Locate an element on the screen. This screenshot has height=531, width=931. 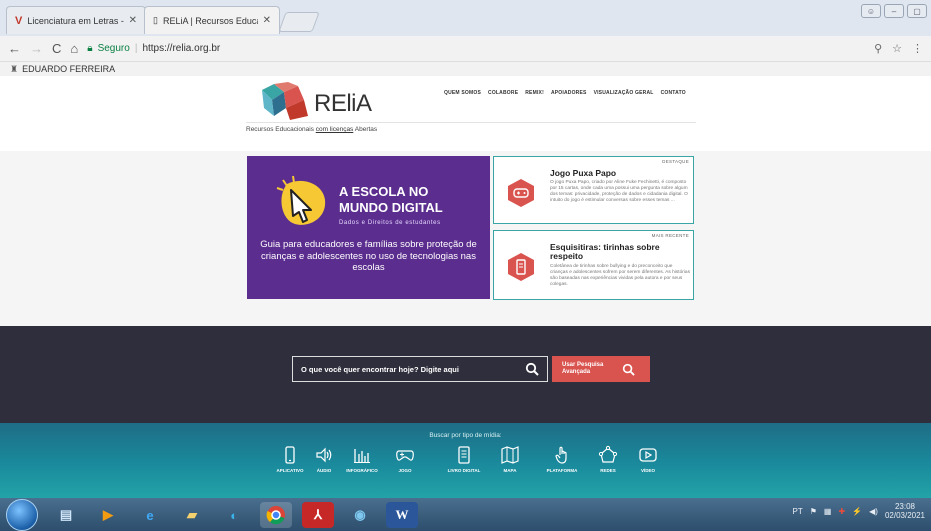
play-icon is located at coordinates (648, 455).